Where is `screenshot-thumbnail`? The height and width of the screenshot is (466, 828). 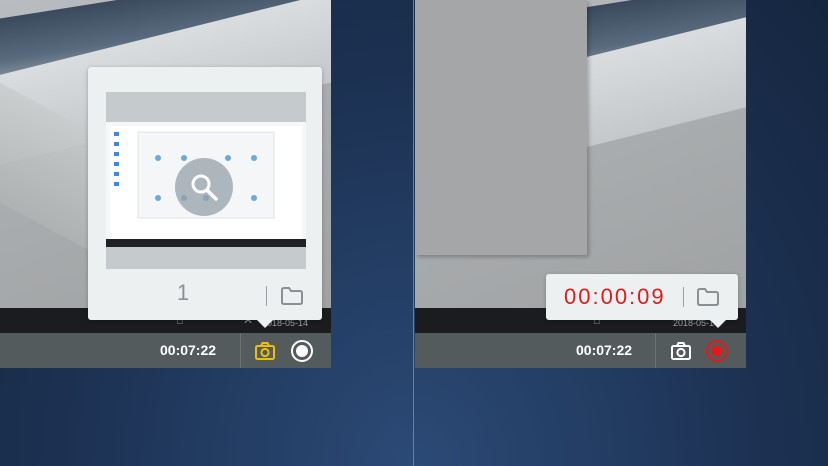
screenshot-thumbnail is located at coordinates (206, 180).